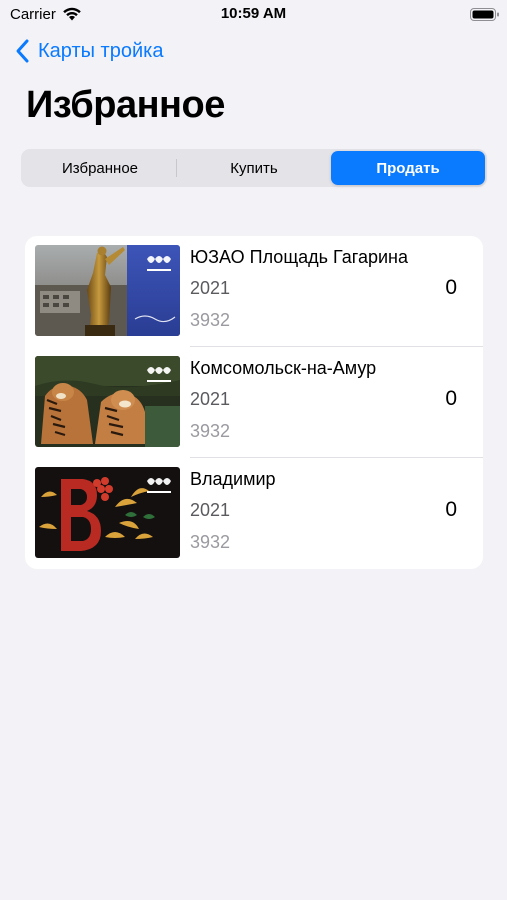  I want to click on list-item: Комсомольск-на-Амур 2021 3932 0, so click(254, 402).